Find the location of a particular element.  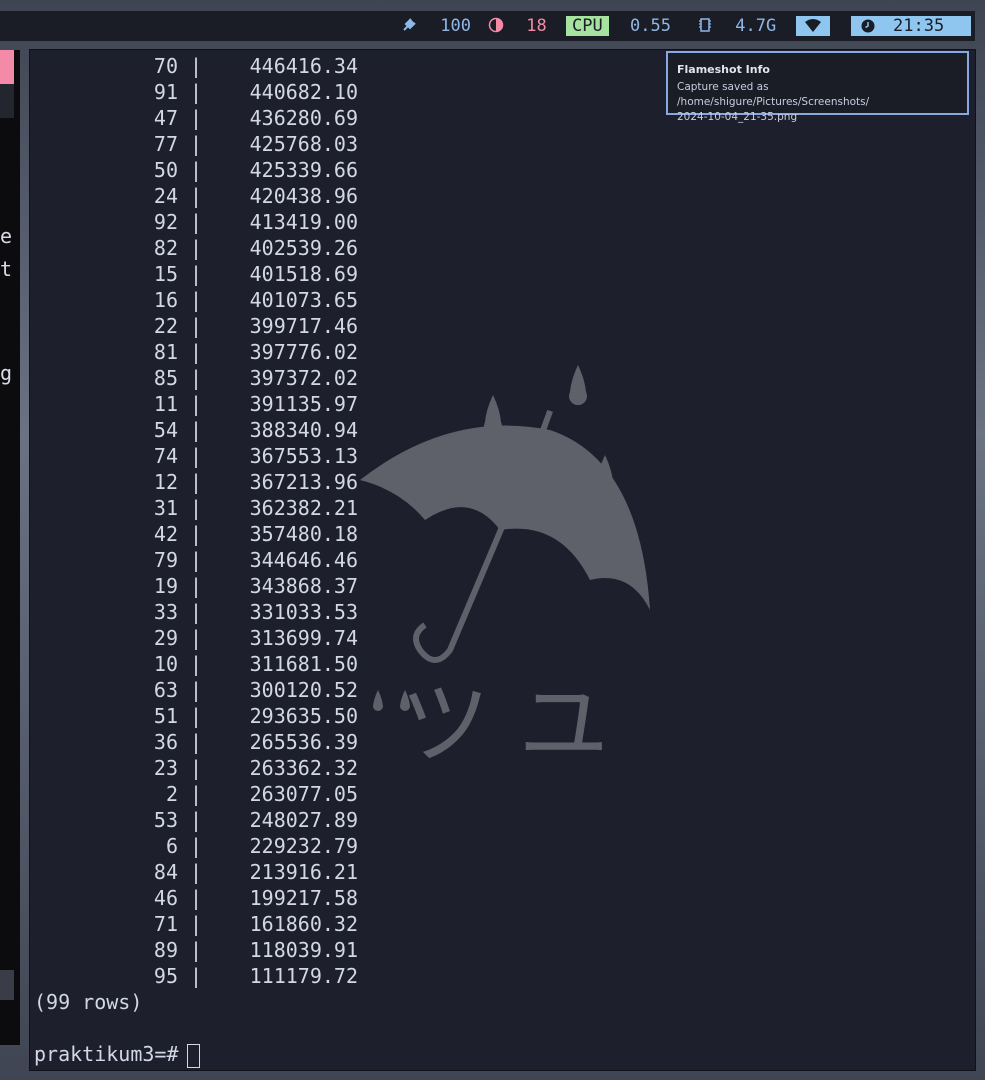

status-bar: 100 18 CPU 0.55 4.7G 21:35 is located at coordinates (487, 26).